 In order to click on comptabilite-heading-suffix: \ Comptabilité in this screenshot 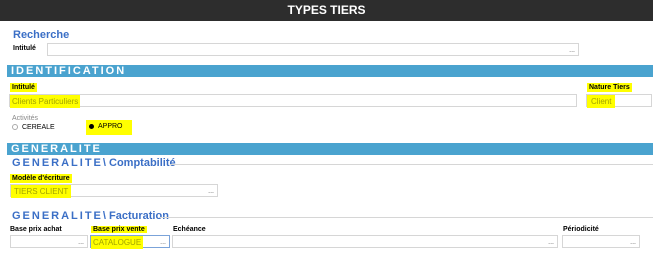, I will do `click(139, 163)`.